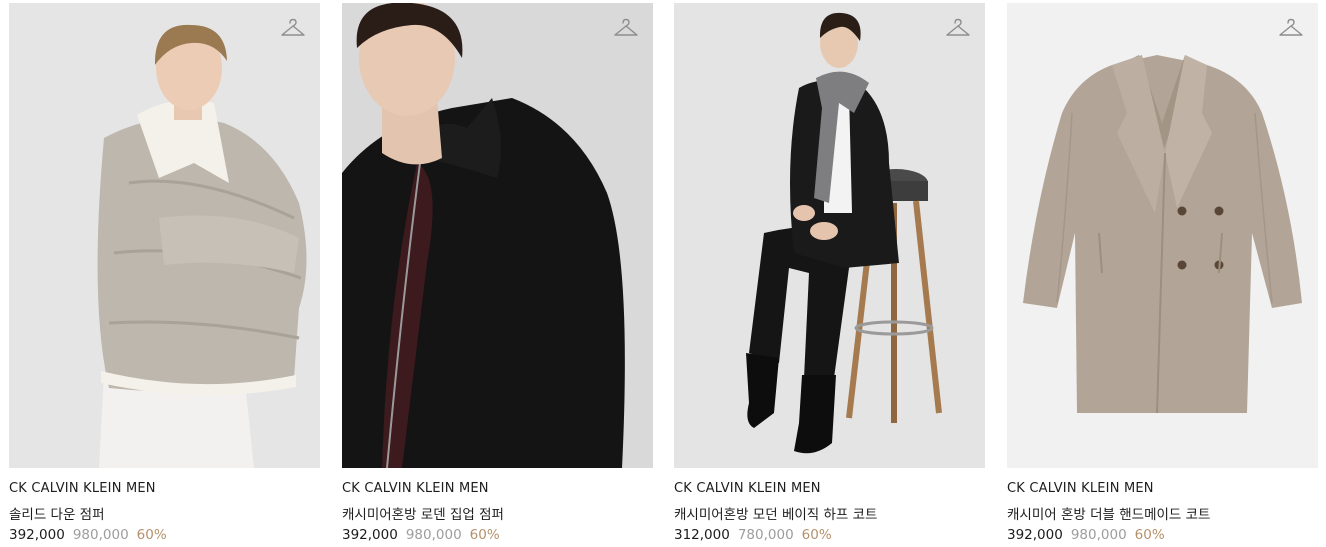  What do you see at coordinates (765, 535) in the screenshot?
I see `original-price: 780,000` at bounding box center [765, 535].